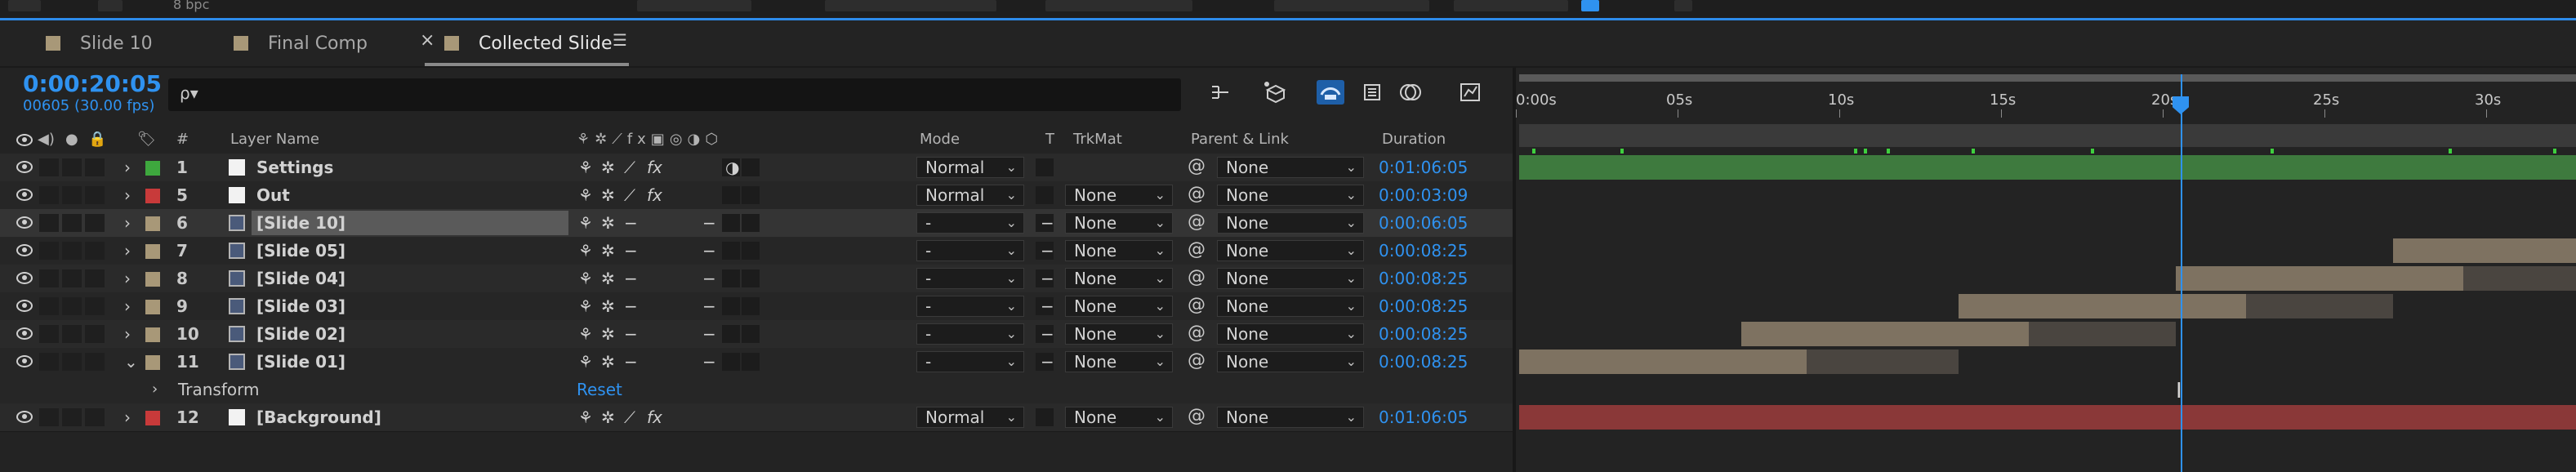 This screenshot has width=2576, height=472. Describe the element at coordinates (2181, 273) in the screenshot. I see `current-time-indicator` at that location.